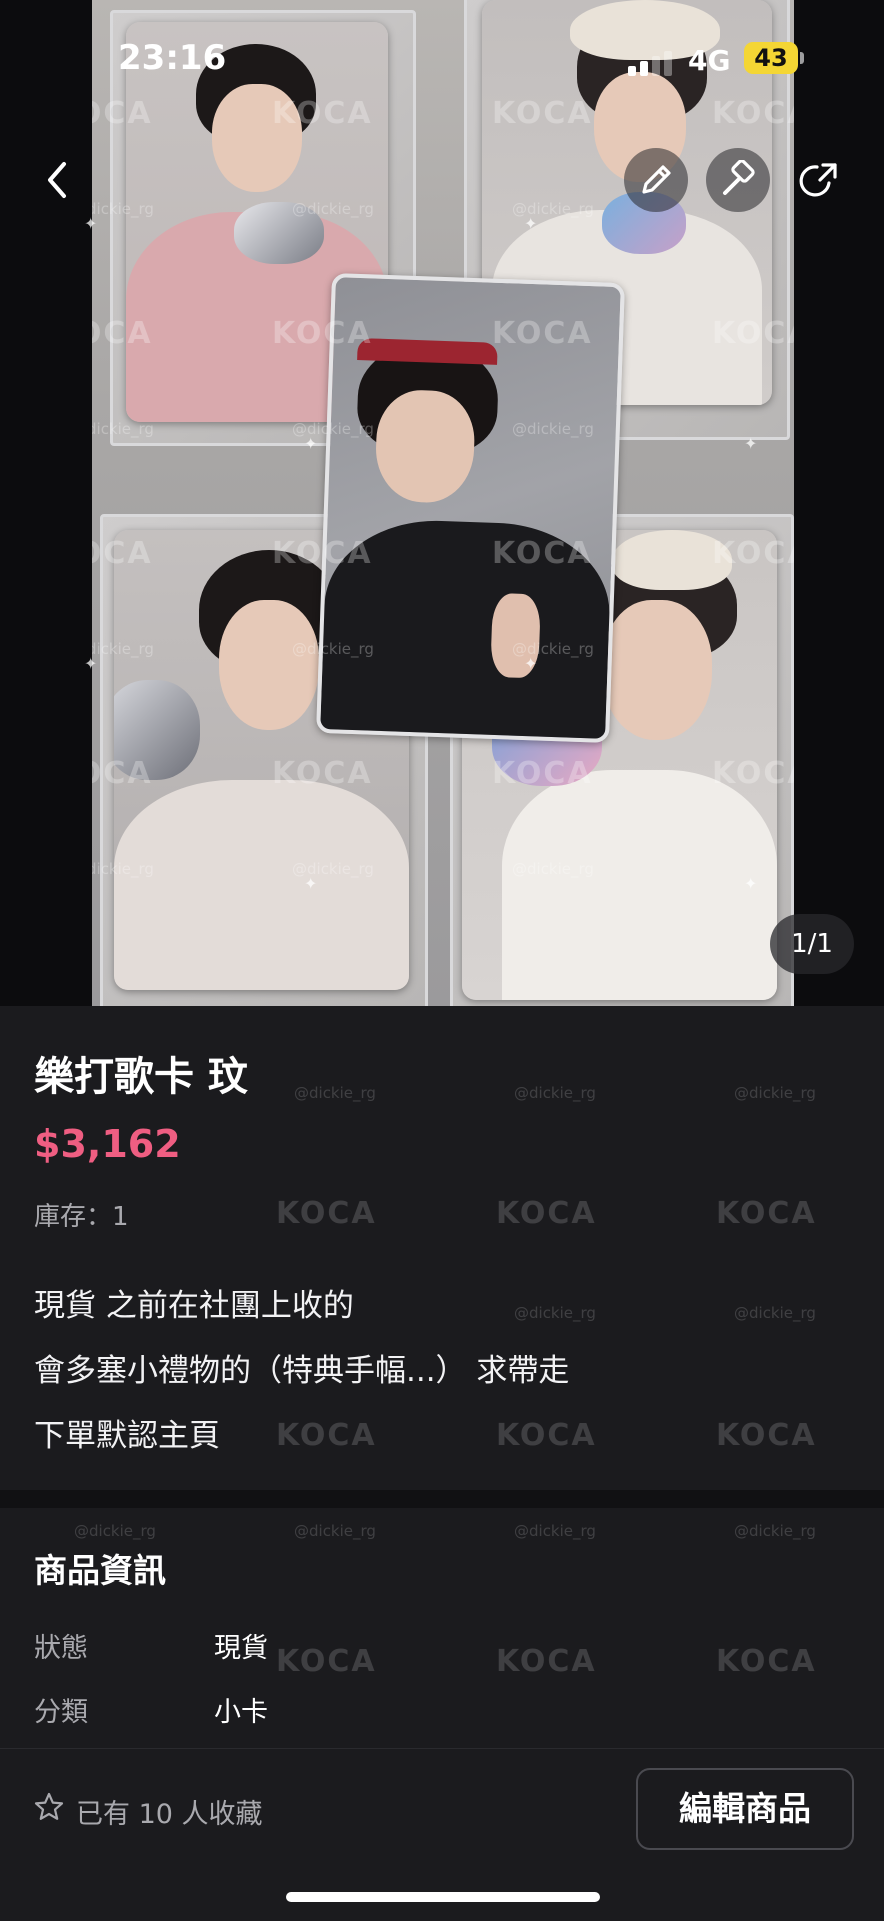 This screenshot has height=1921, width=884. What do you see at coordinates (802, 58) in the screenshot?
I see `battery-tip` at bounding box center [802, 58].